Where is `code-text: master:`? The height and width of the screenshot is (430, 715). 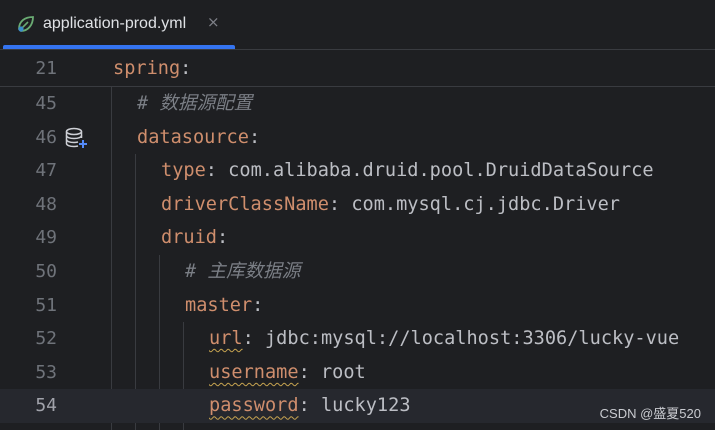 code-text: master: is located at coordinates (224, 306).